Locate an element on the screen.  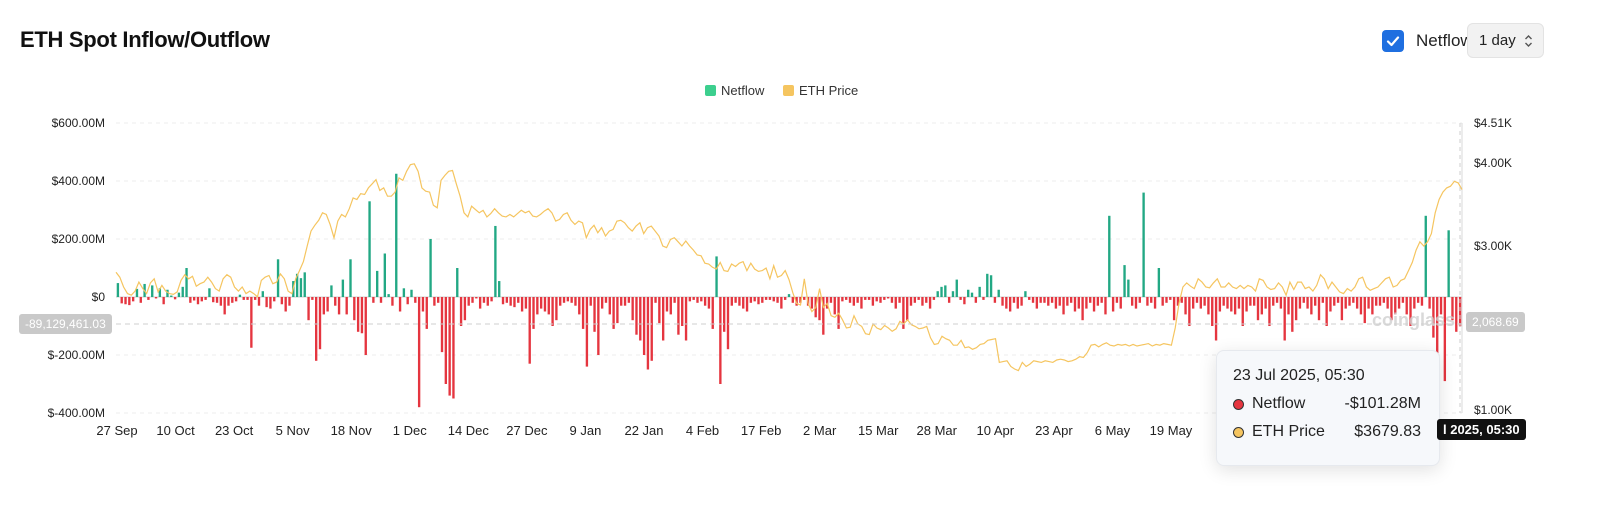
x-tick-label: 6 May is located at coordinates (1113, 430).